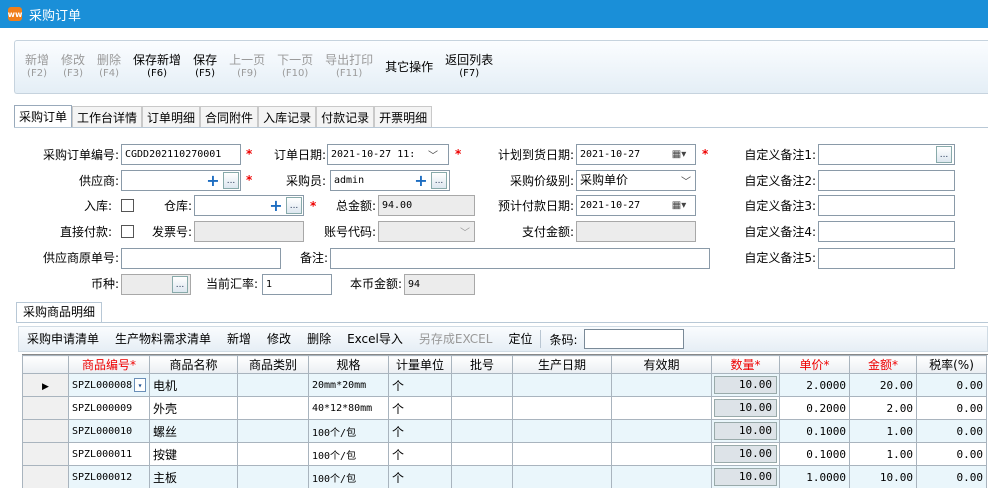 The width and height of the screenshot is (988, 488). What do you see at coordinates (37, 67) in the screenshot?
I see `toolbar-button-0: 新增 (F2)` at bounding box center [37, 67].